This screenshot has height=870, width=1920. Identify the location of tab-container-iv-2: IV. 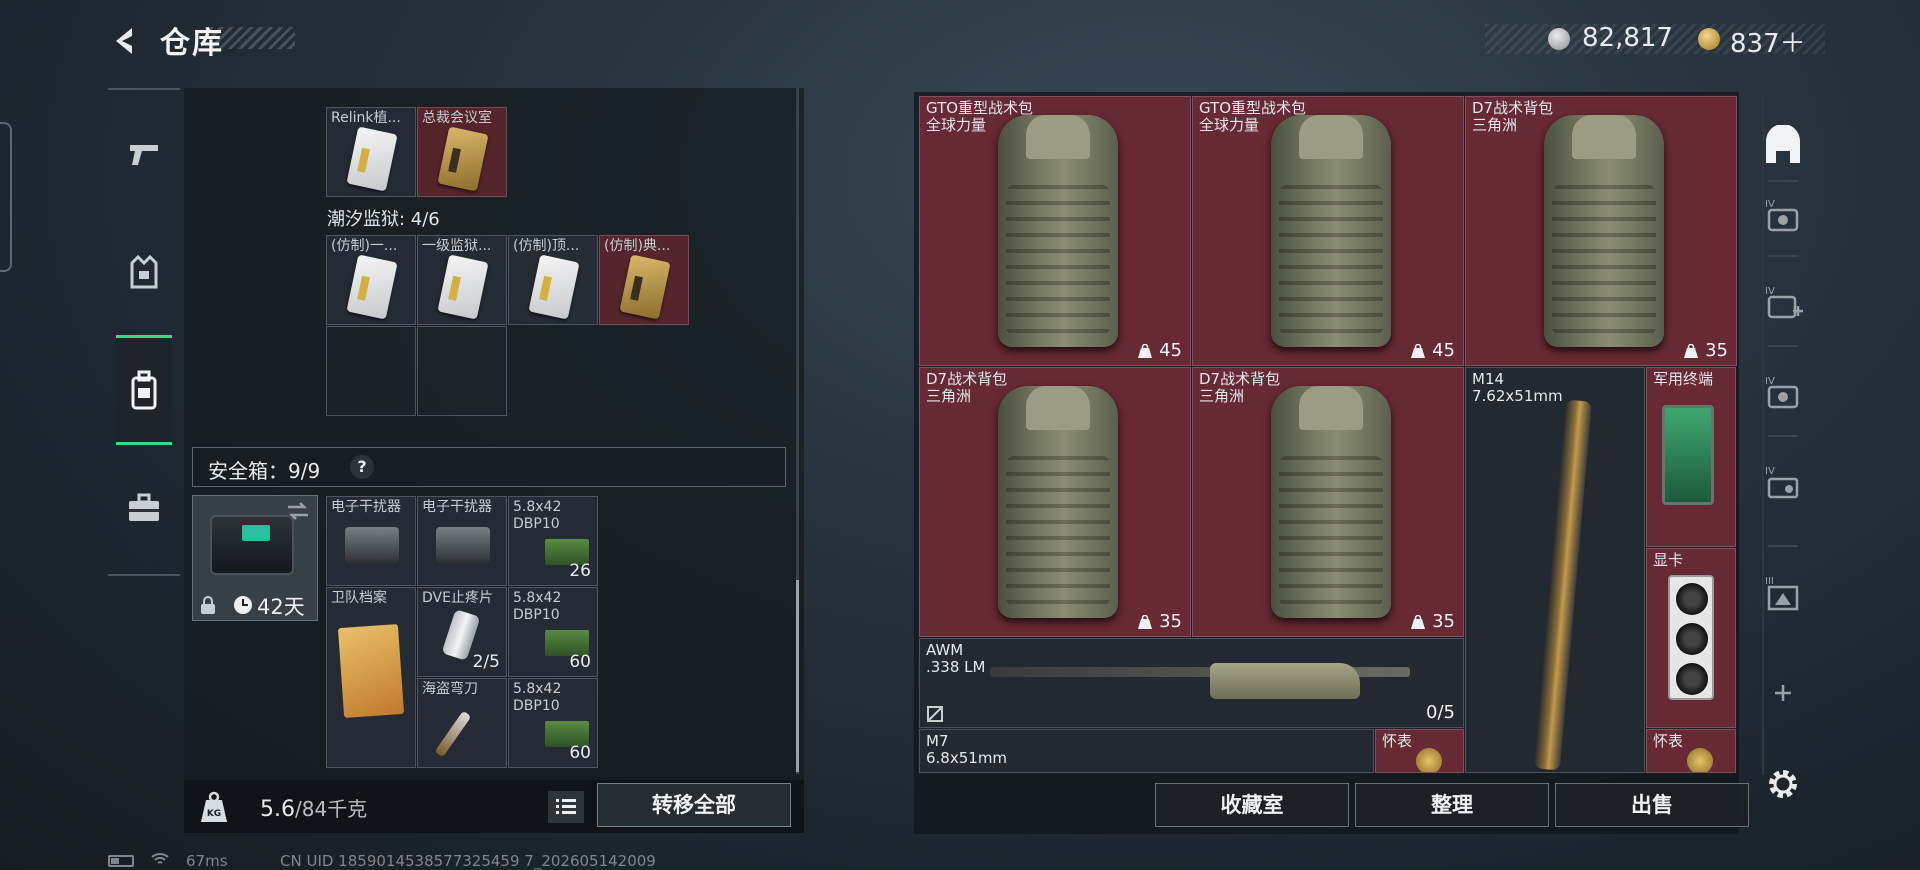
(1783, 303).